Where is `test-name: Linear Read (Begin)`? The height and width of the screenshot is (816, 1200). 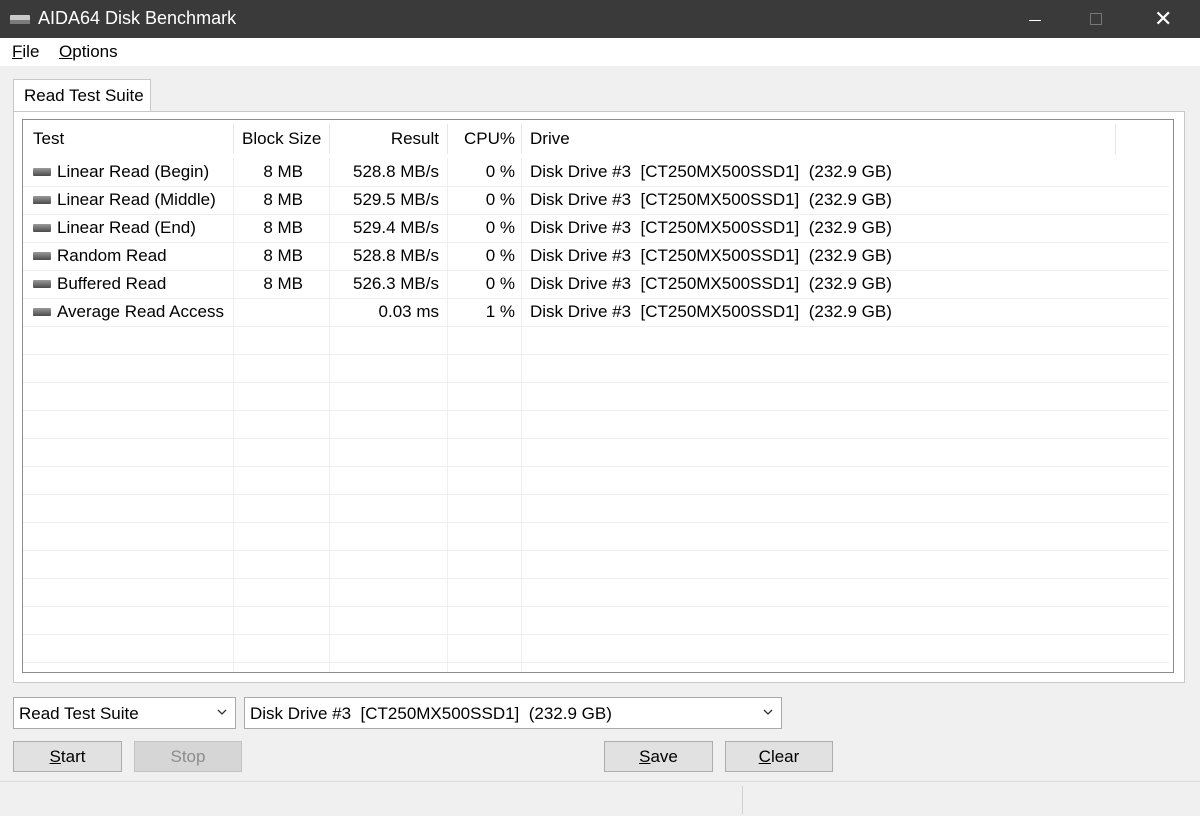
test-name: Linear Read (Begin) is located at coordinates (133, 171).